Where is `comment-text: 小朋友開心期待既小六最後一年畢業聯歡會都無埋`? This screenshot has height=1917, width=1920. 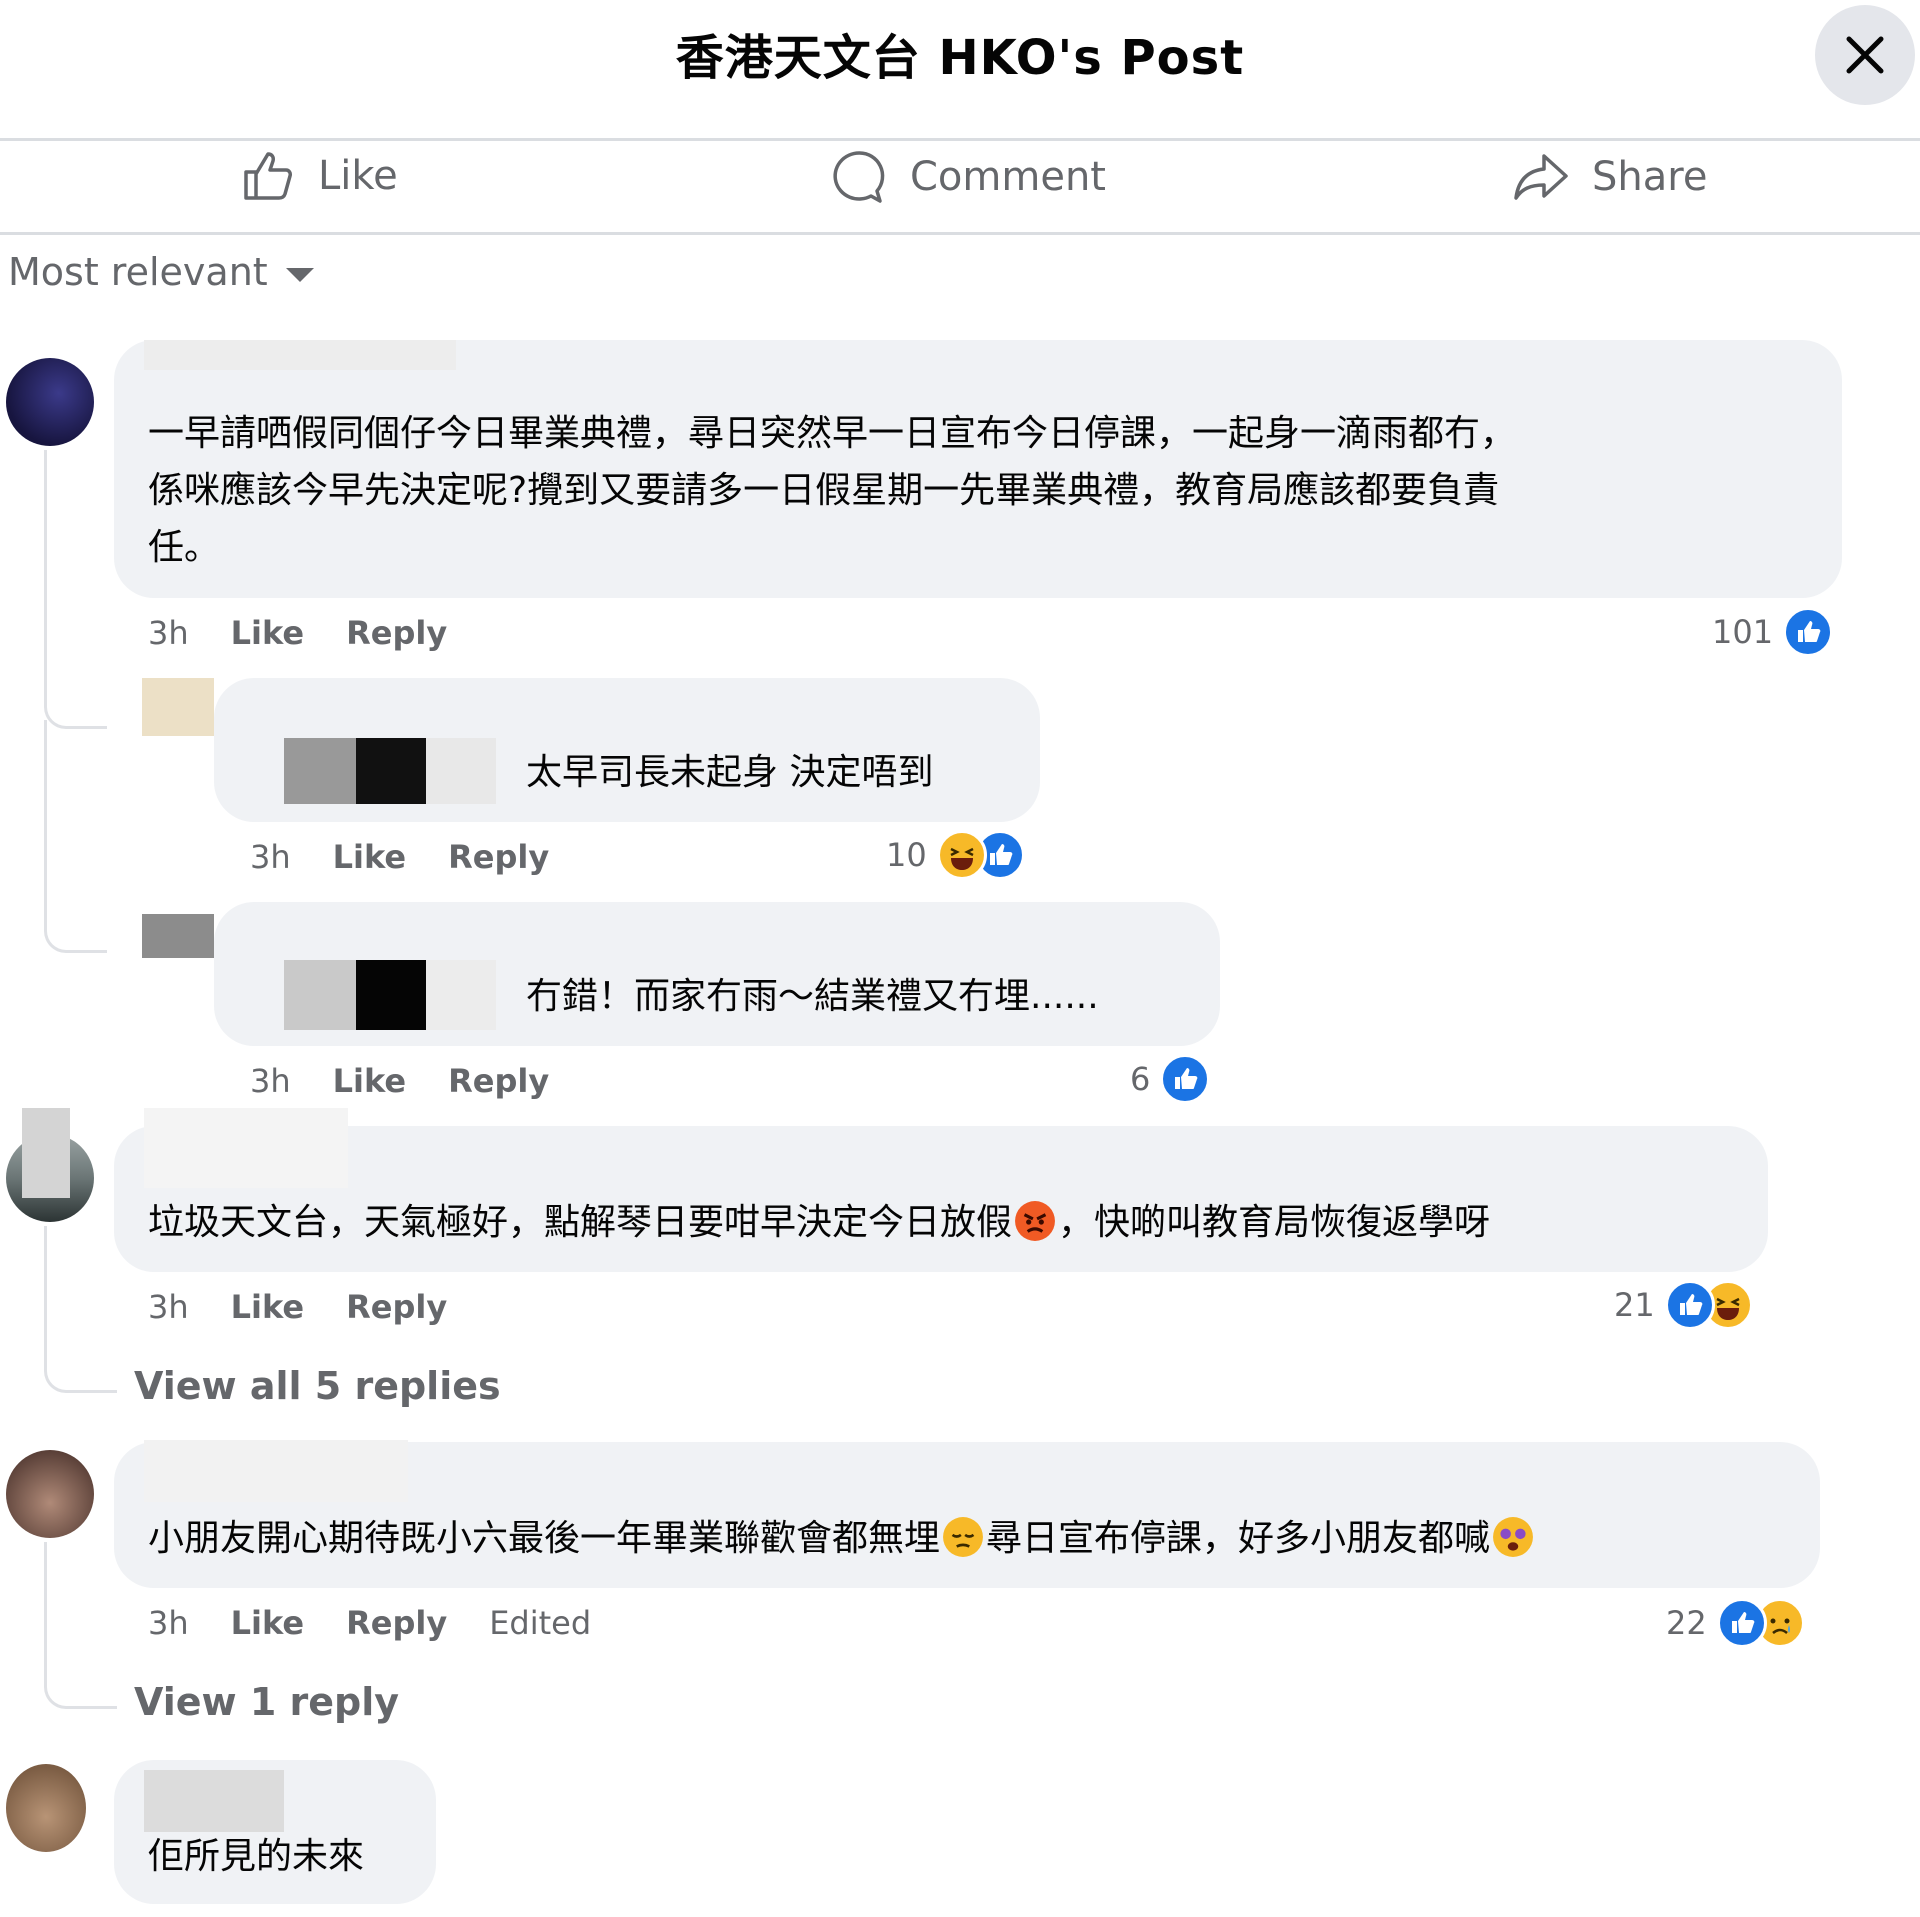 comment-text: 小朋友開心期待既小六最後一年畢業聯歡會都無埋 is located at coordinates (544, 1538).